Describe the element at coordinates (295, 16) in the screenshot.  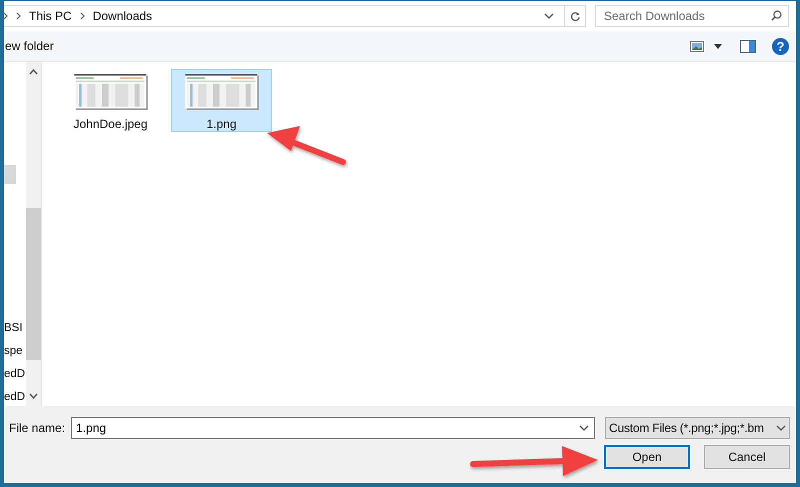
I see `address-bar: This PC Downloads` at that location.